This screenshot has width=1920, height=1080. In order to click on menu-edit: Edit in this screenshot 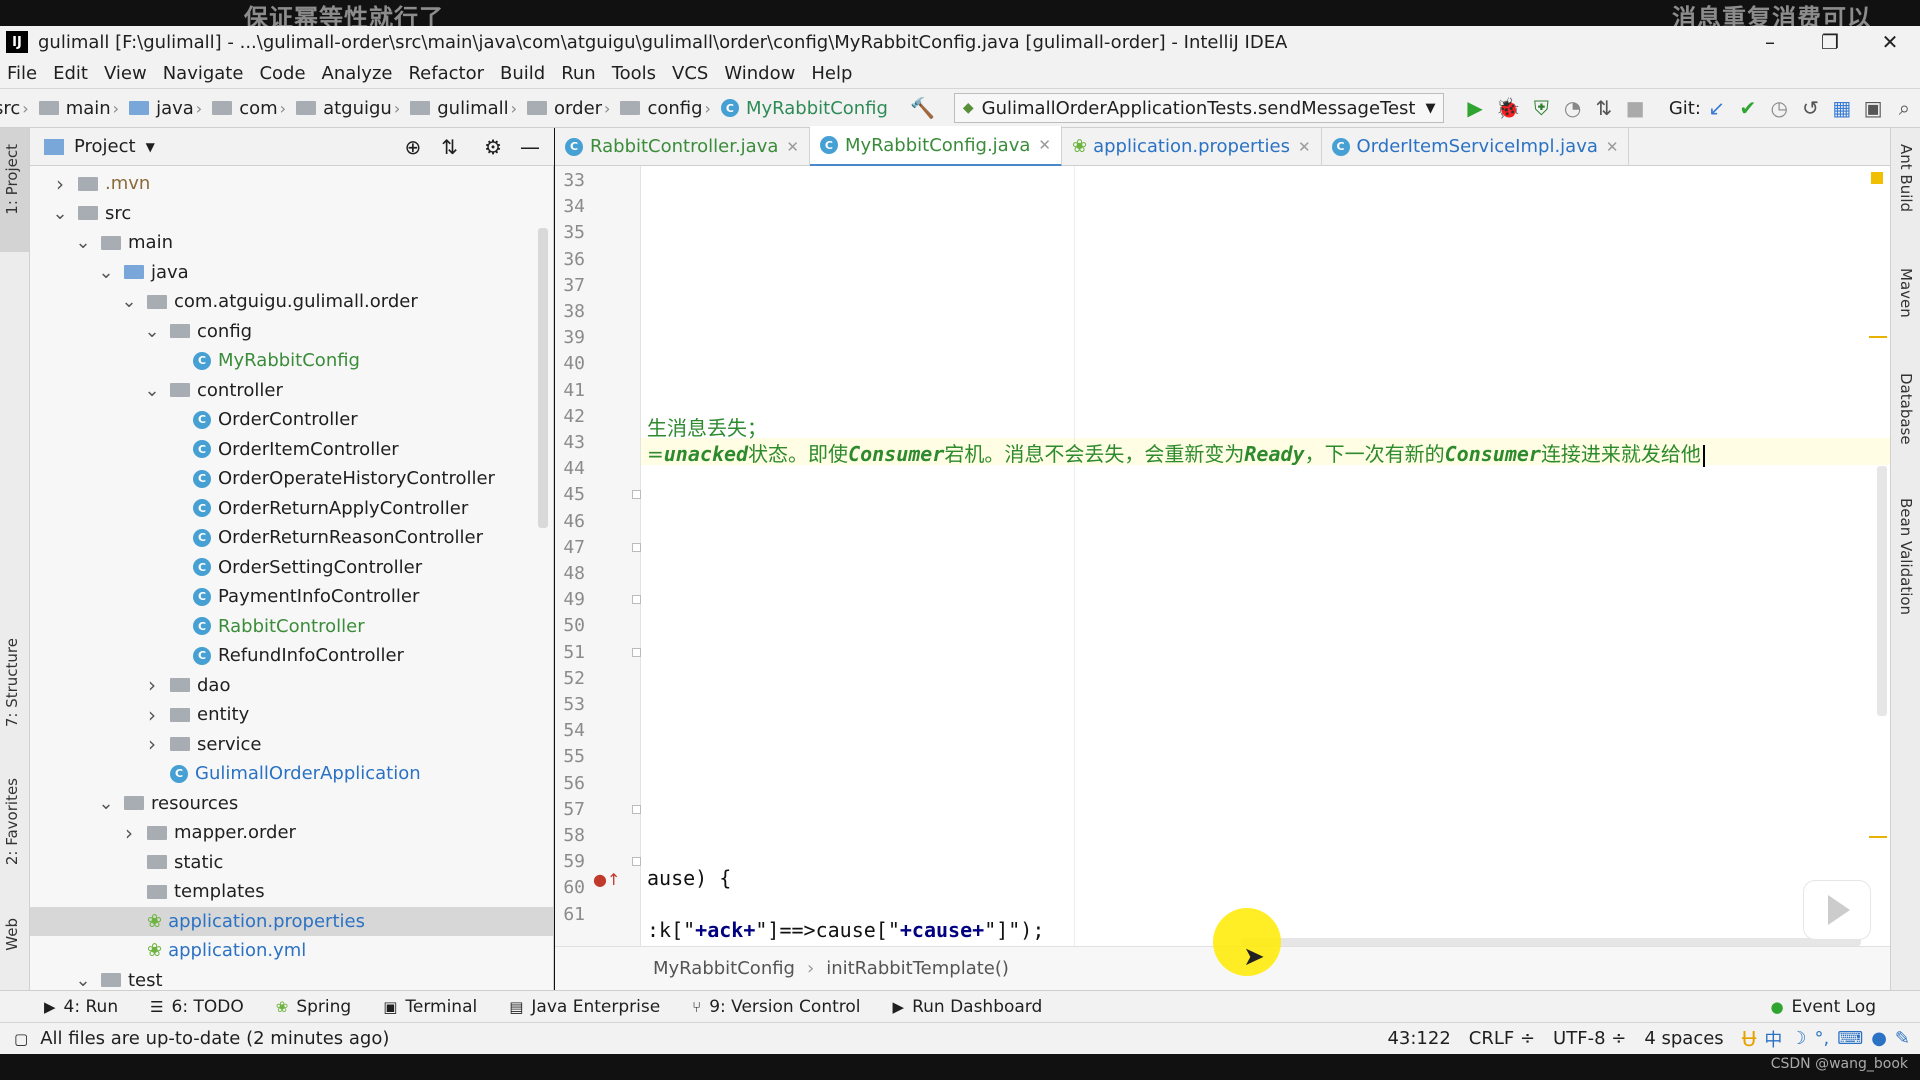, I will do `click(70, 73)`.